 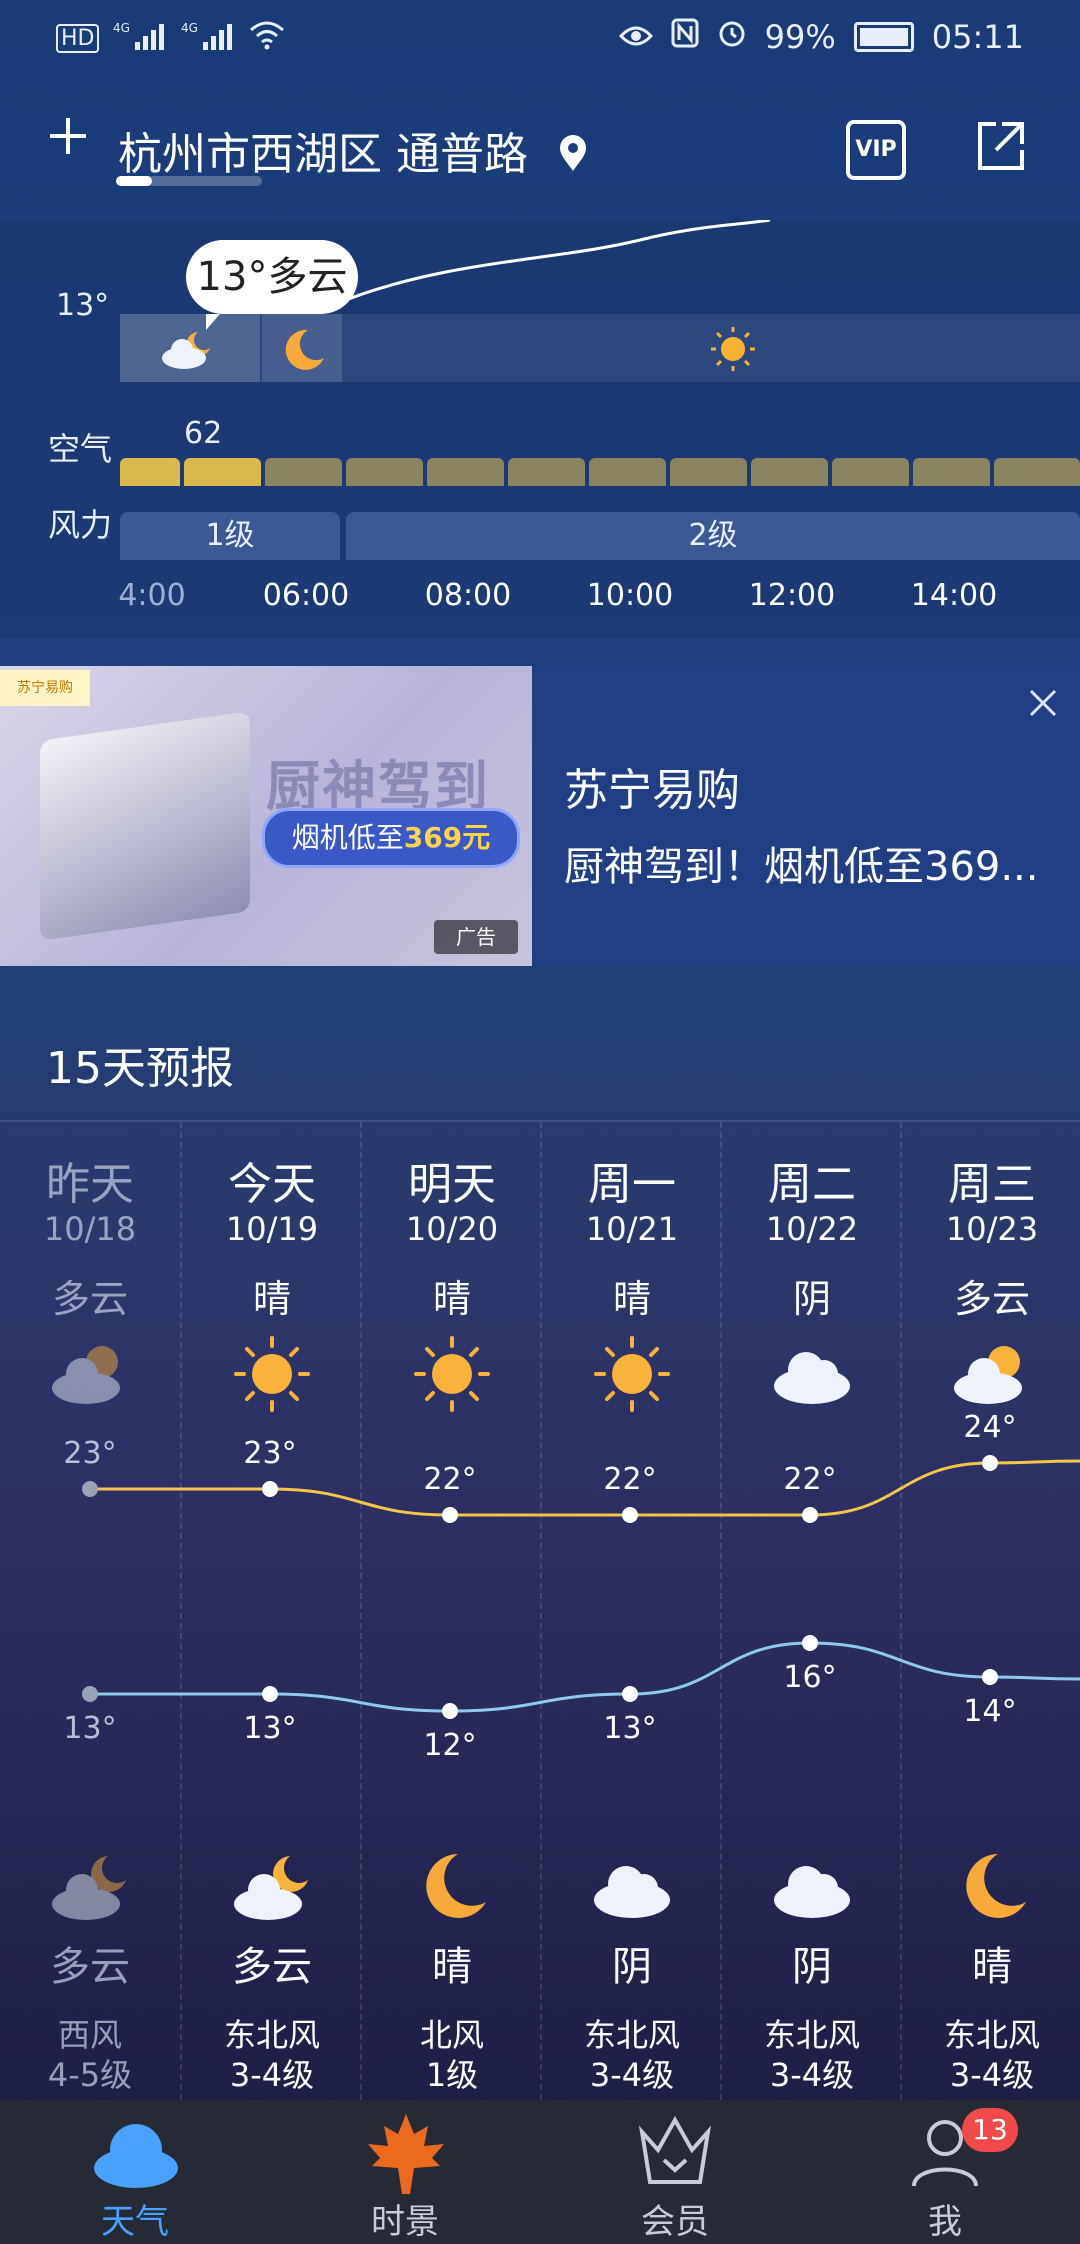 I want to click on hour-time: 10:00, so click(x=630, y=595).